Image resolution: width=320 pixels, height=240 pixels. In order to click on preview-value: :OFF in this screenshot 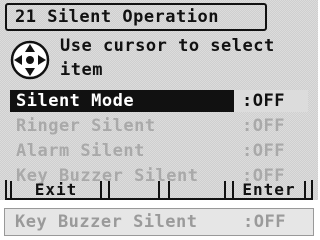, I will do `click(264, 222)`.